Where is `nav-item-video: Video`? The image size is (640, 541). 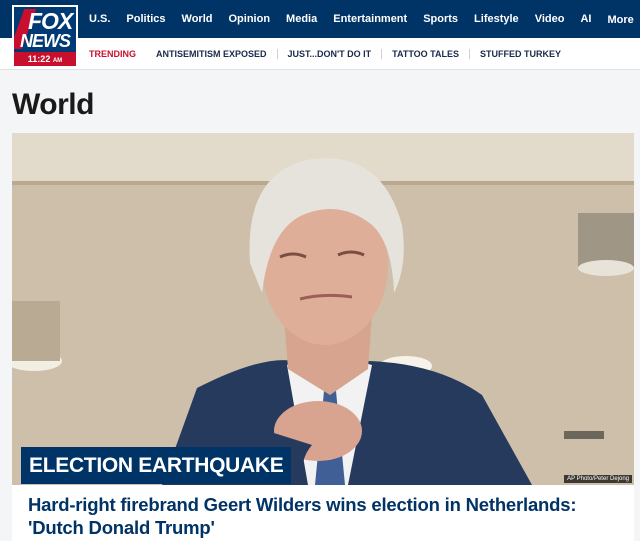
nav-item-video: Video is located at coordinates (550, 19).